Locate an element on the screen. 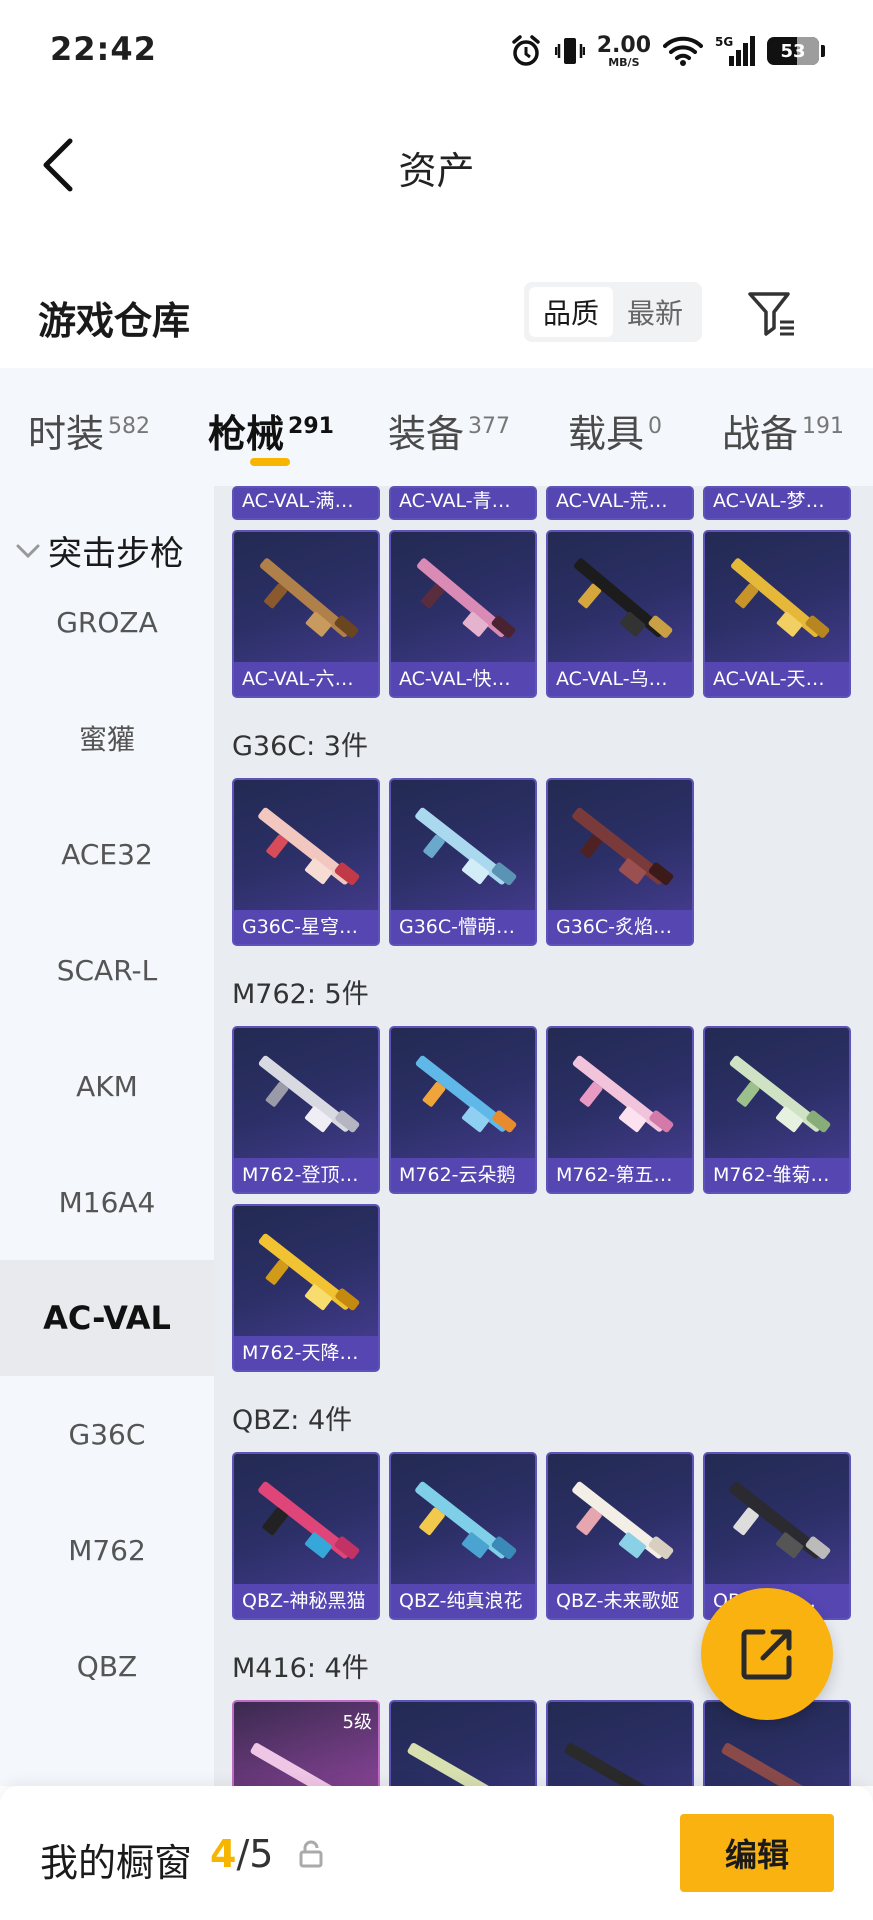 The height and width of the screenshot is (1920, 873). tab-equipment: 装备 377 is located at coordinates (449, 430).